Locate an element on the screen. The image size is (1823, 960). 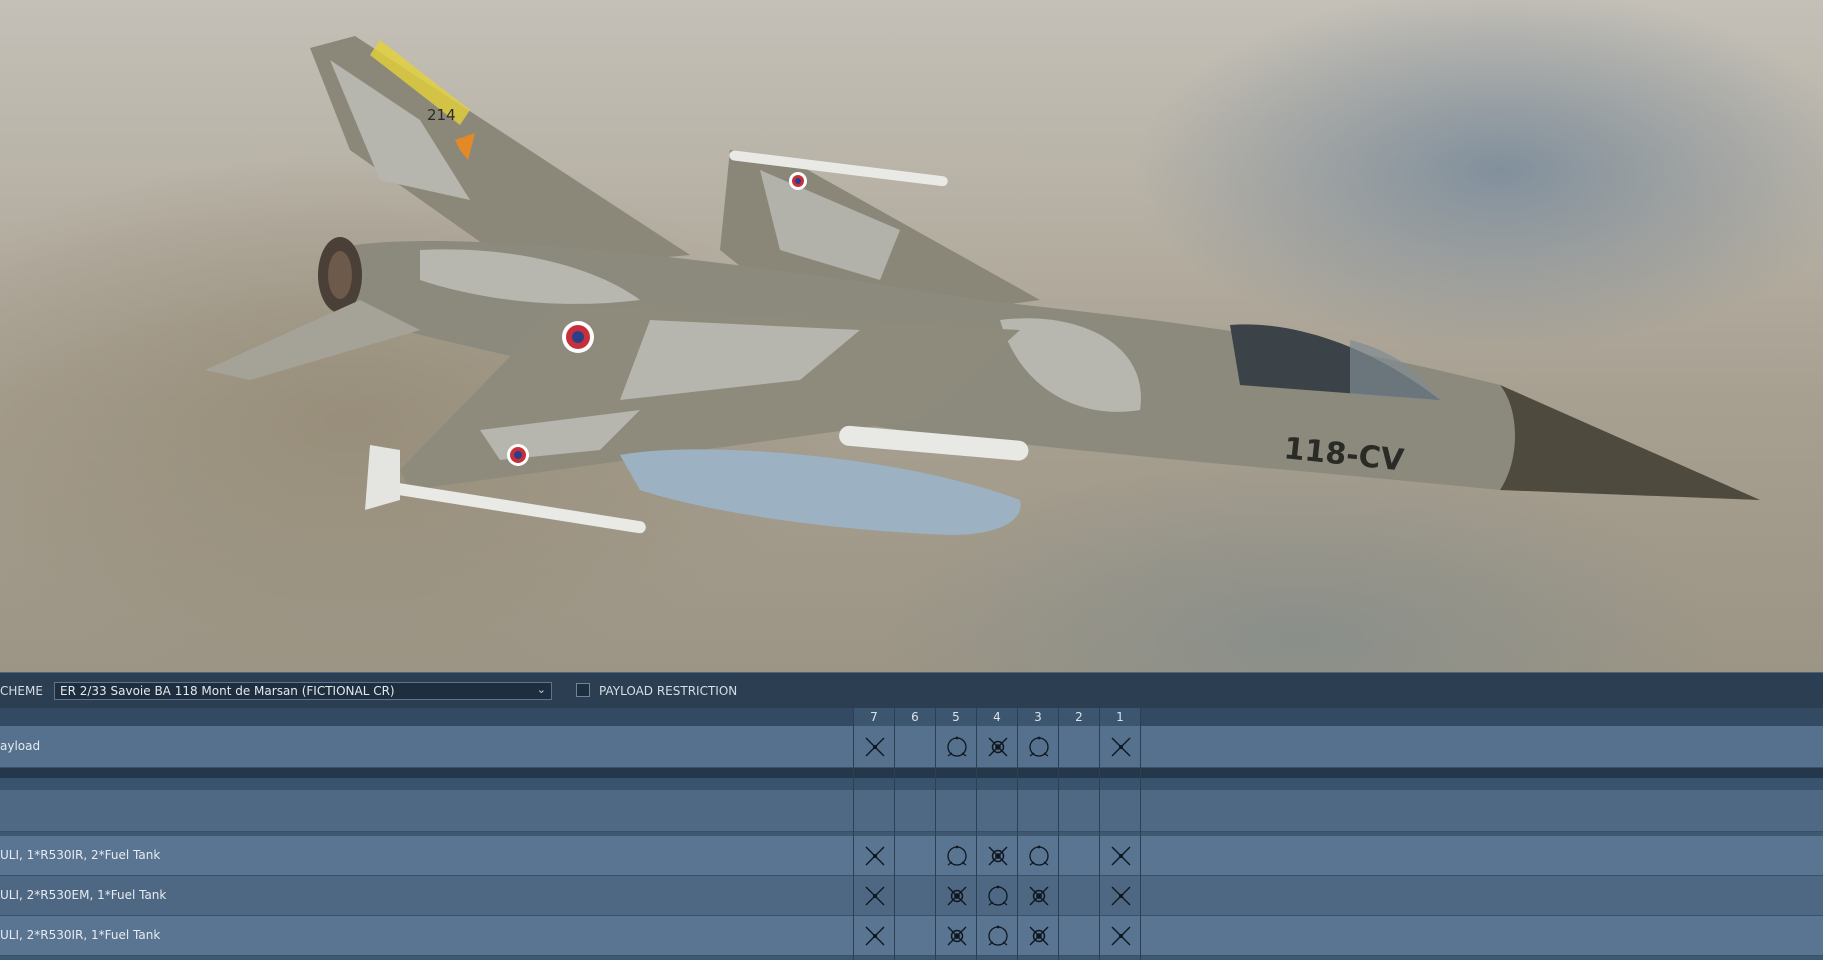
payload-row-name: ayload is located at coordinates (20, 746).